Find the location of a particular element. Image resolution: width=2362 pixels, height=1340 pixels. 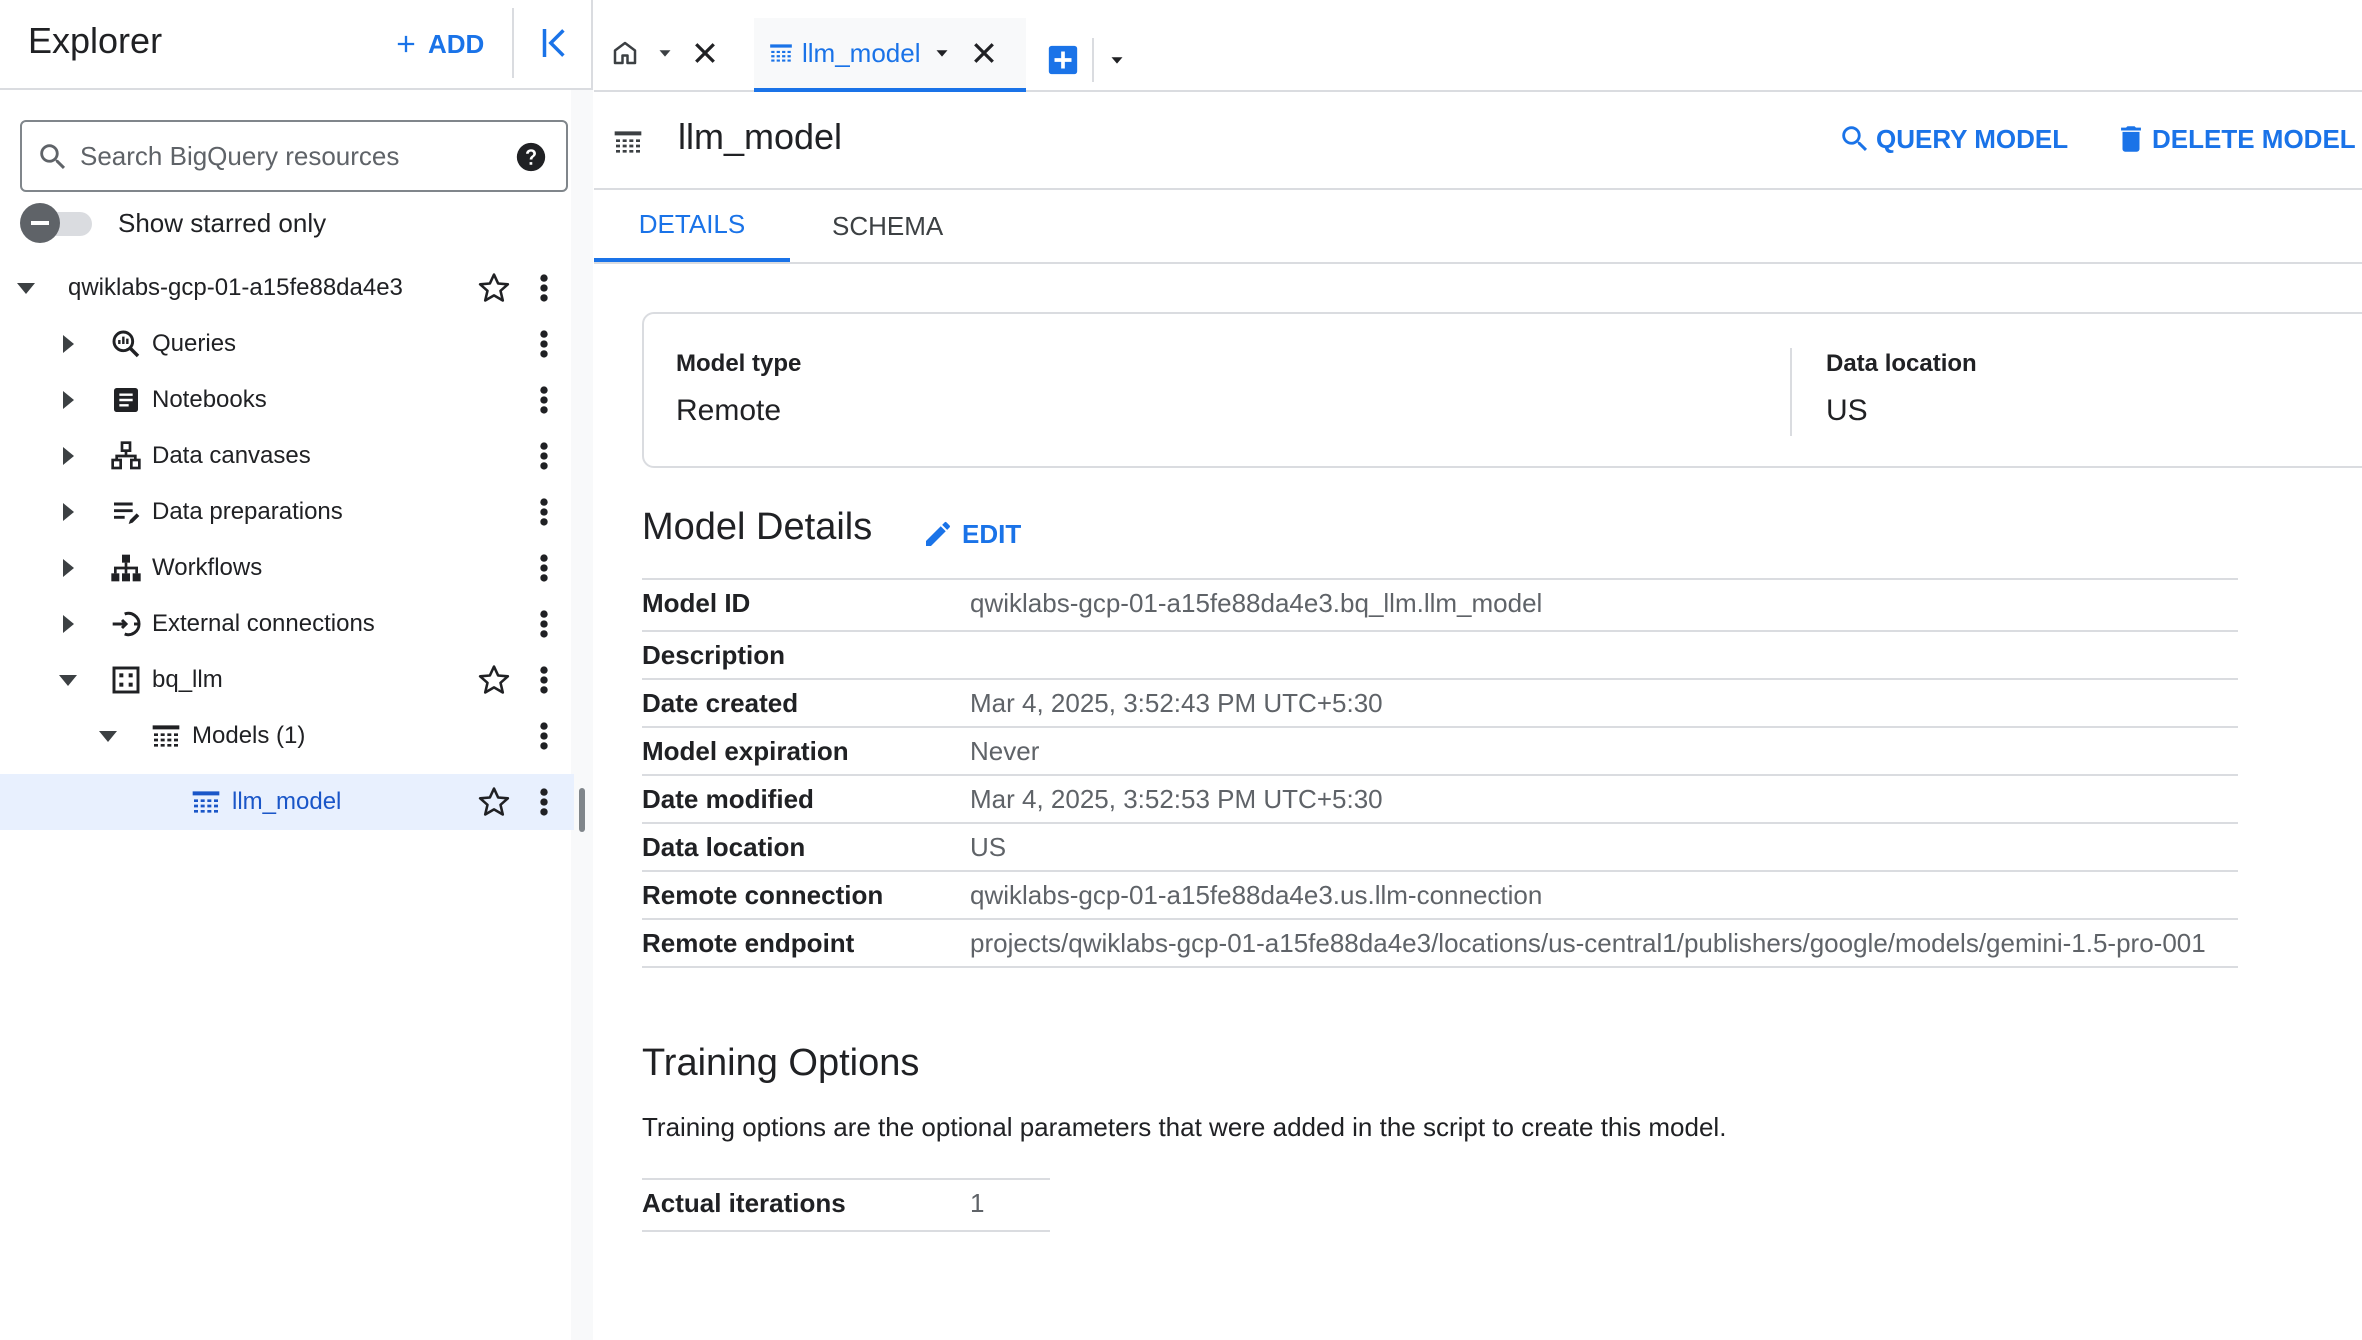

tree-item-label: Data preparations is located at coordinates (247, 511).